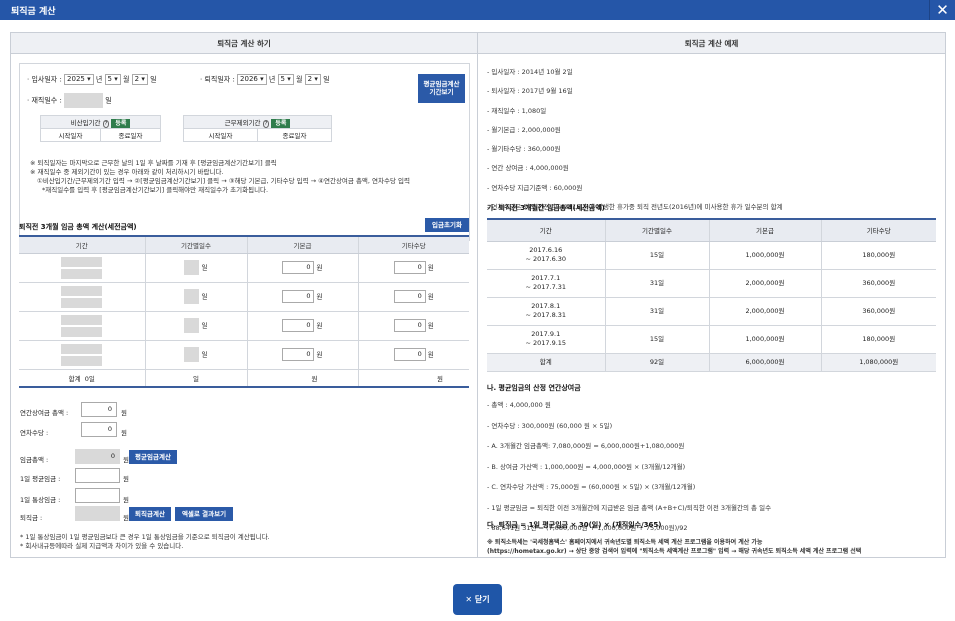  I want to click on excl-register-button: 등록, so click(121, 123).